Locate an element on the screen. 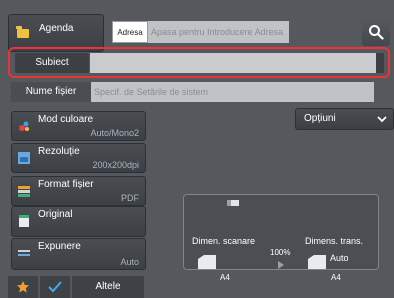 The height and width of the screenshot is (298, 394). color-mode-title: Mod culoare is located at coordinates (66, 119).